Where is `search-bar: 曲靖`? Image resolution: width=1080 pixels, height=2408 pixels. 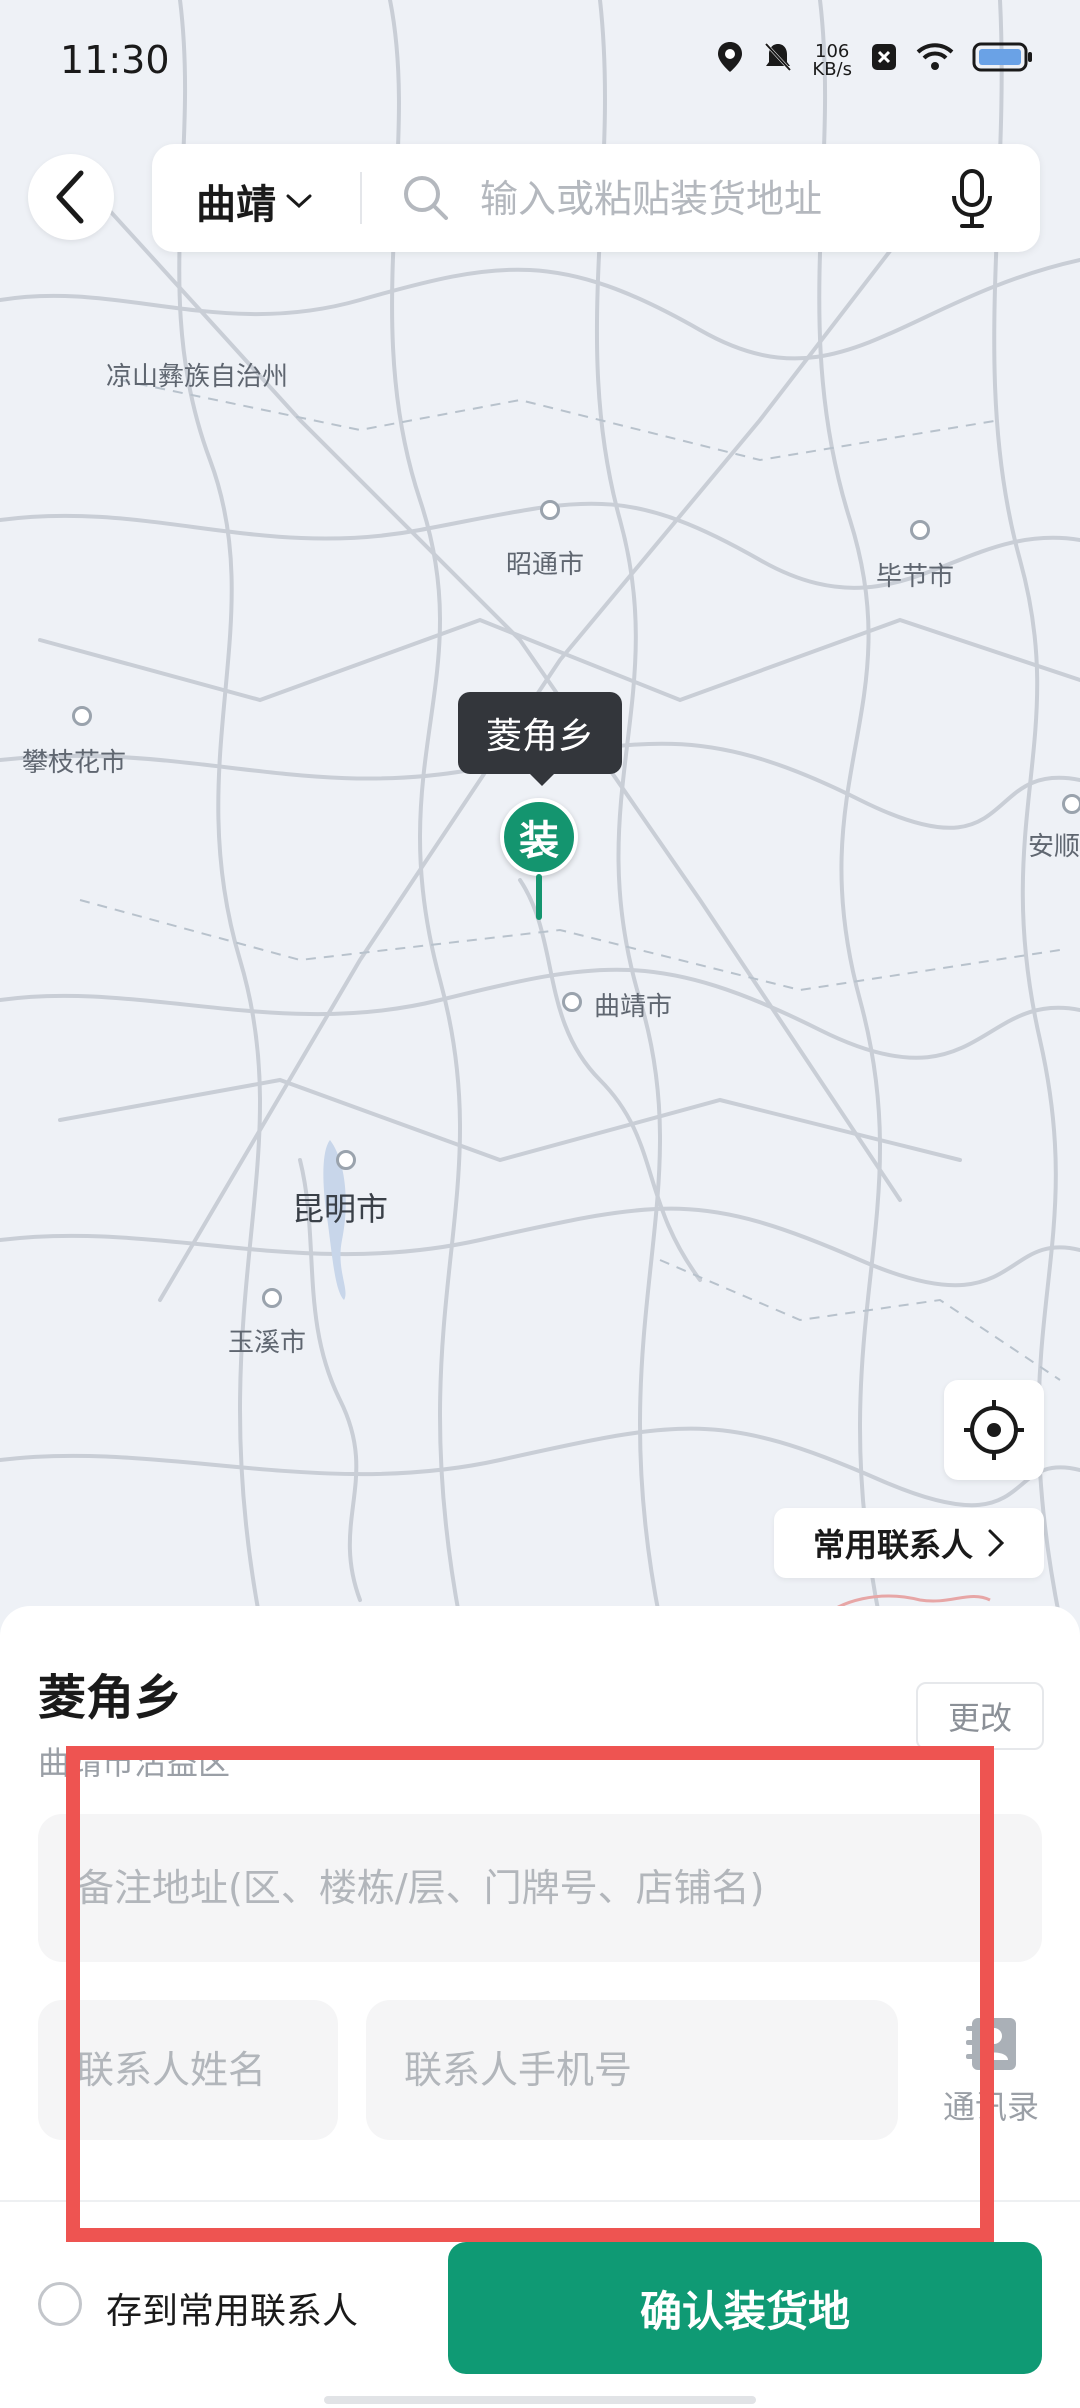
search-bar: 曲靖 is located at coordinates (596, 198).